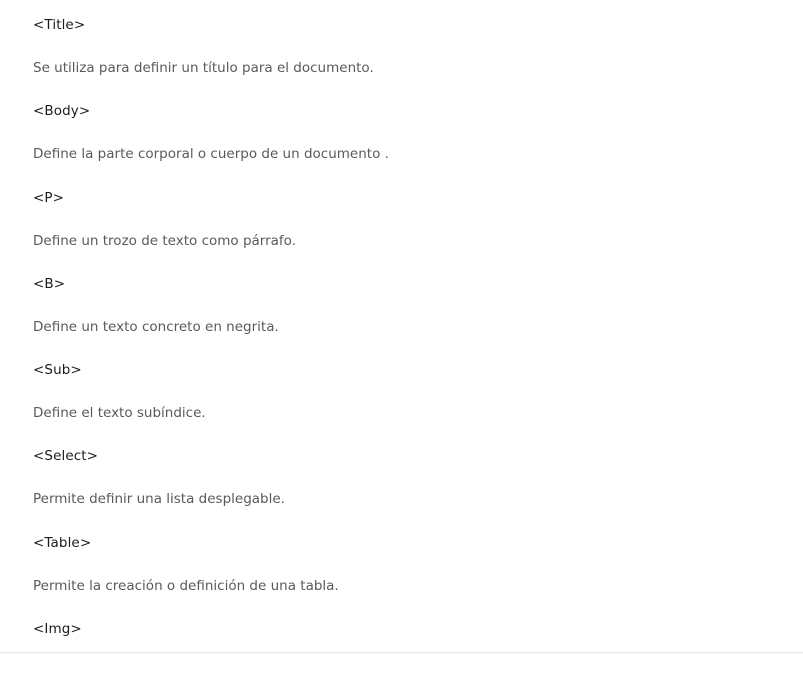 This screenshot has height=690, width=803. I want to click on tag-description: Define un trozo de texto como párrafo., so click(164, 240).